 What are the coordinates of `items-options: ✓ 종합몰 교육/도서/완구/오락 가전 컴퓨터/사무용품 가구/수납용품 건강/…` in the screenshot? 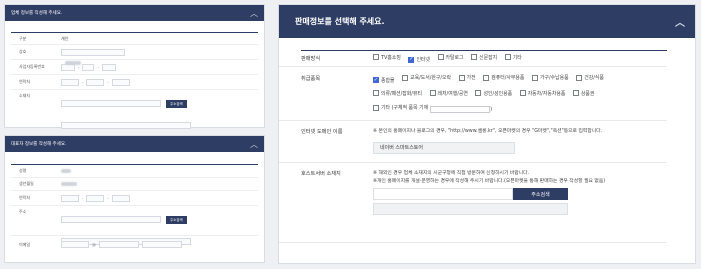 It's located at (520, 97).